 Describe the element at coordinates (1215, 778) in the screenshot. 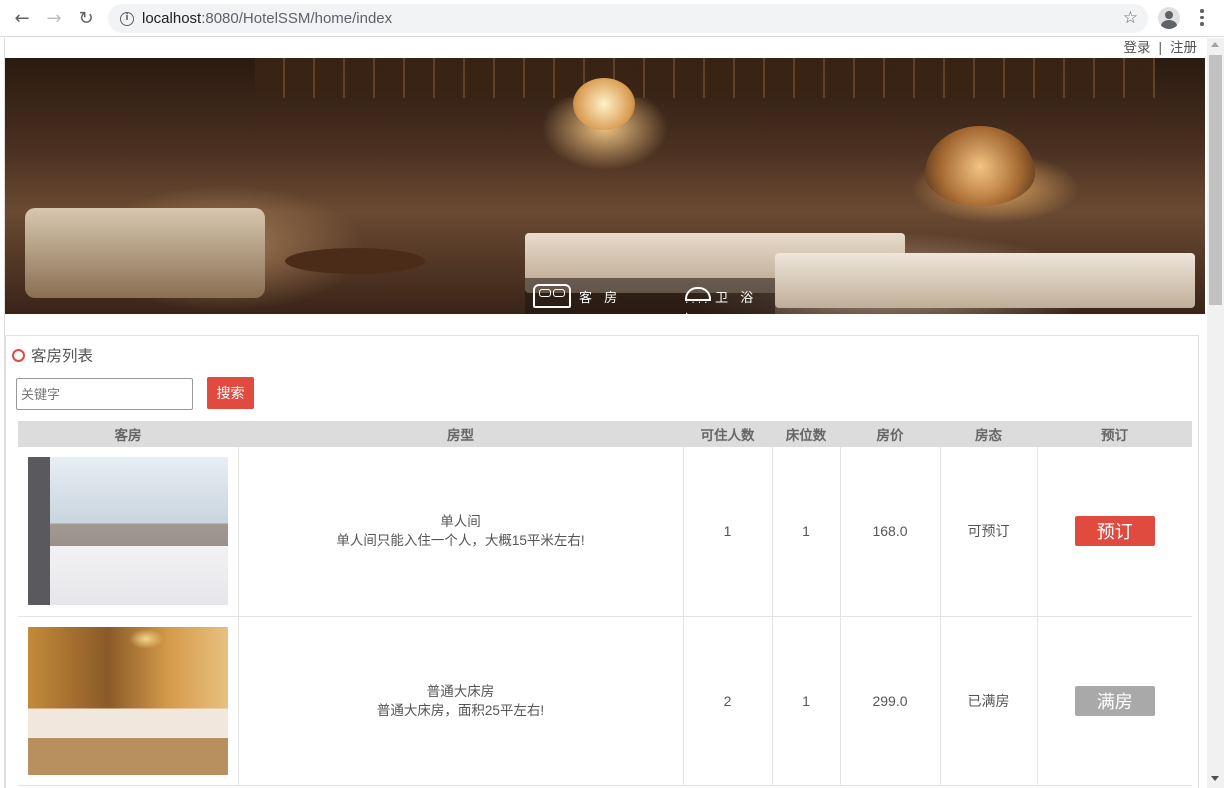

I see `scroll-down-arrow-icon` at that location.